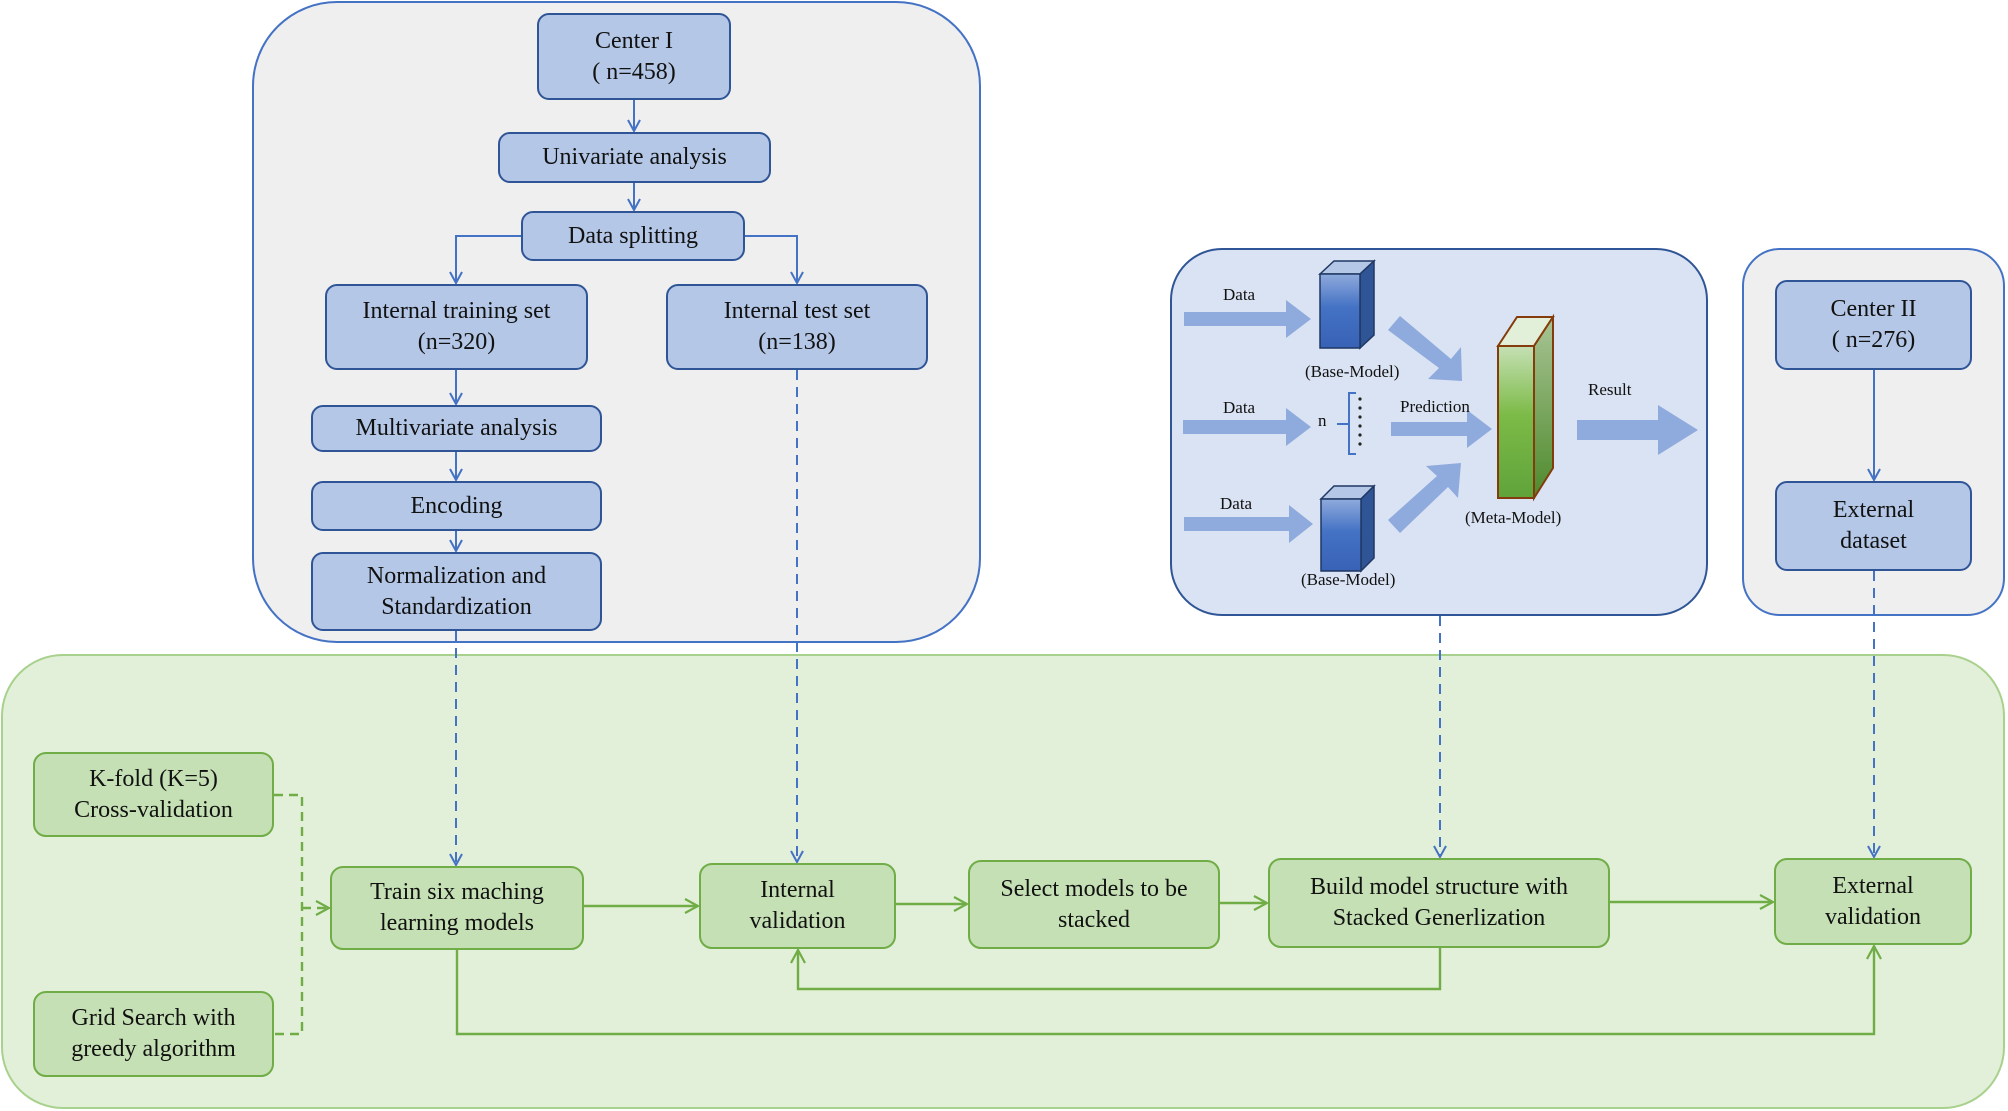 The width and height of the screenshot is (2008, 1111). I want to click on select-models-line2: stacked, so click(1094, 919).